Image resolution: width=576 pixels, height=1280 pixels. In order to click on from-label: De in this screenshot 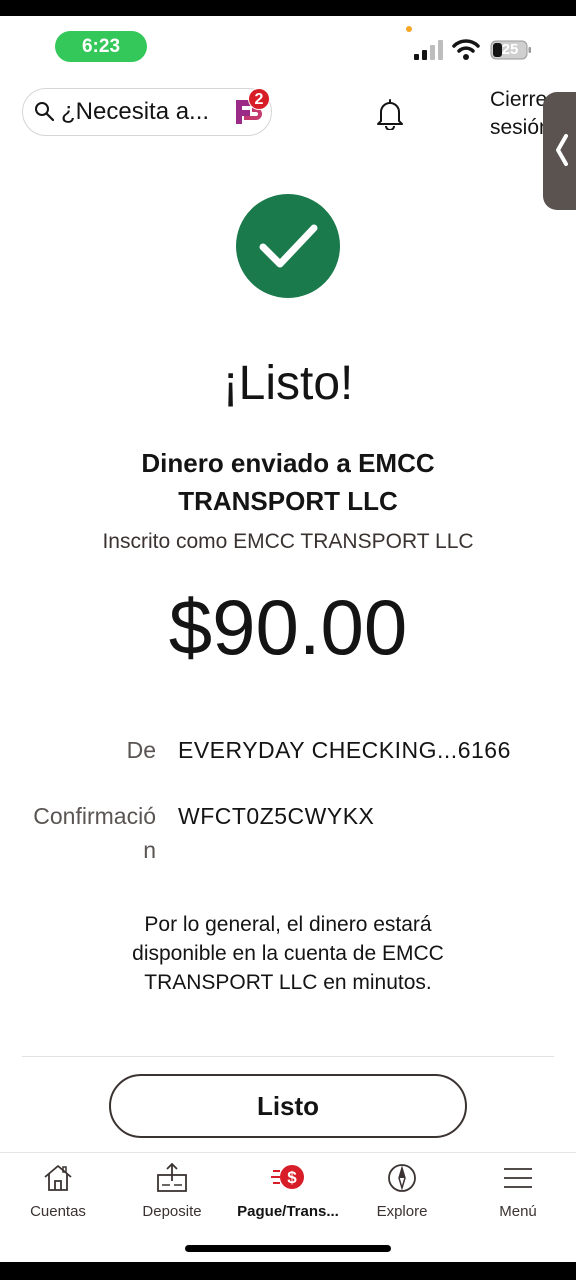, I will do `click(141, 750)`.